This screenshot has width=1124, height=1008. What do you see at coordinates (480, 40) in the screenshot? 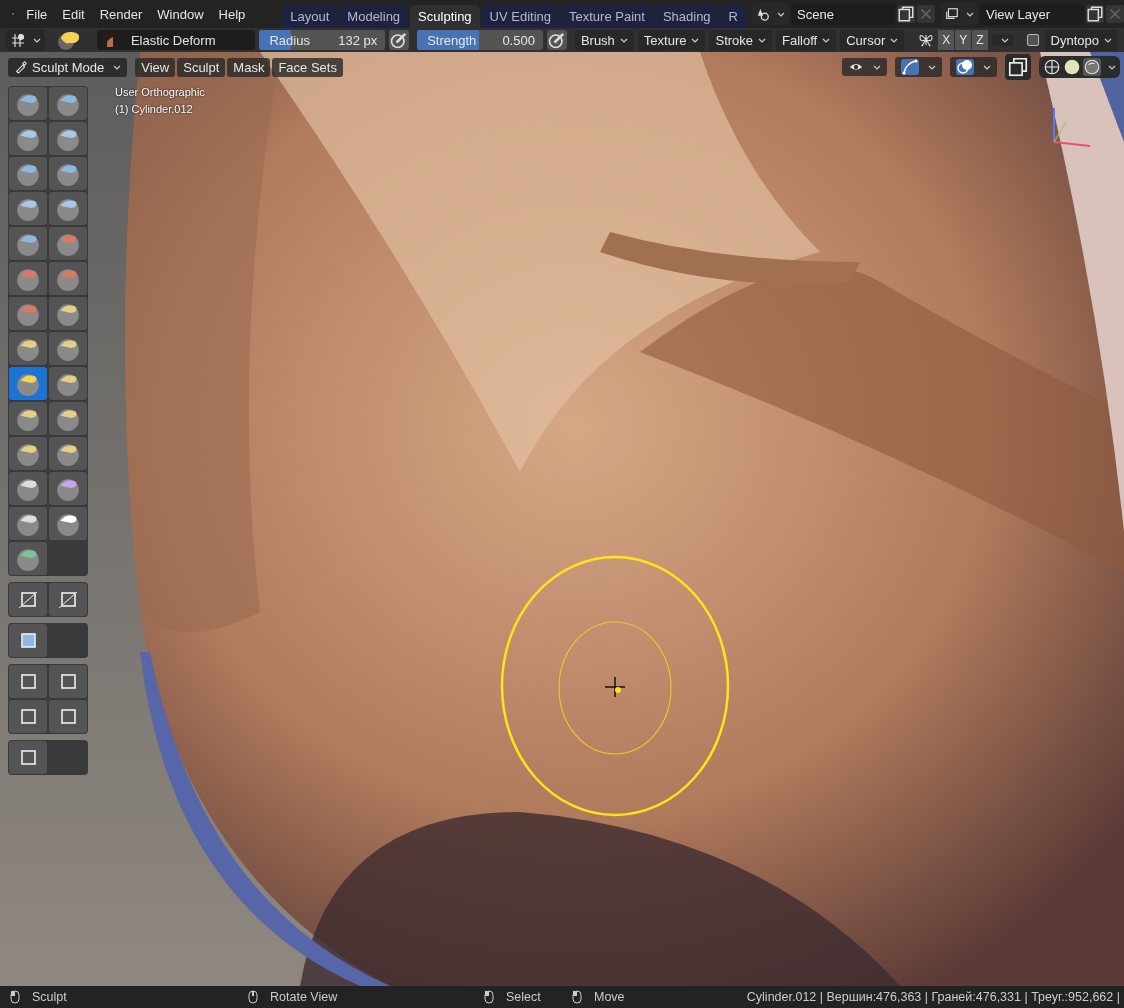
I see `strength-slider: Strength 0.500` at bounding box center [480, 40].